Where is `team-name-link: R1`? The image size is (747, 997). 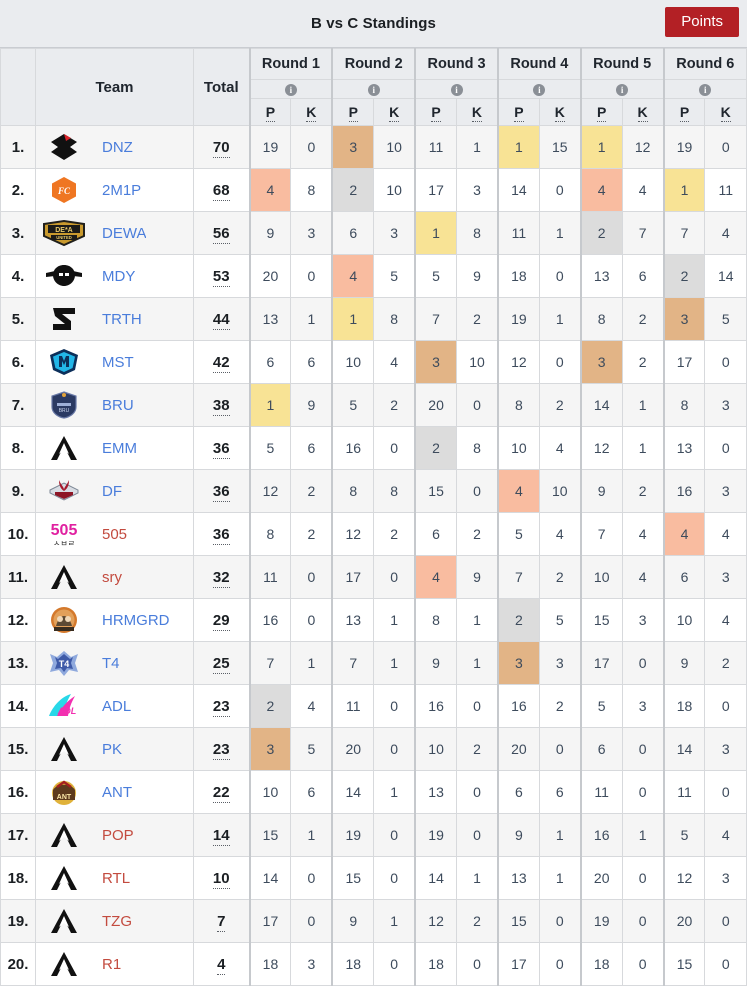 team-name-link: R1 is located at coordinates (106, 964).